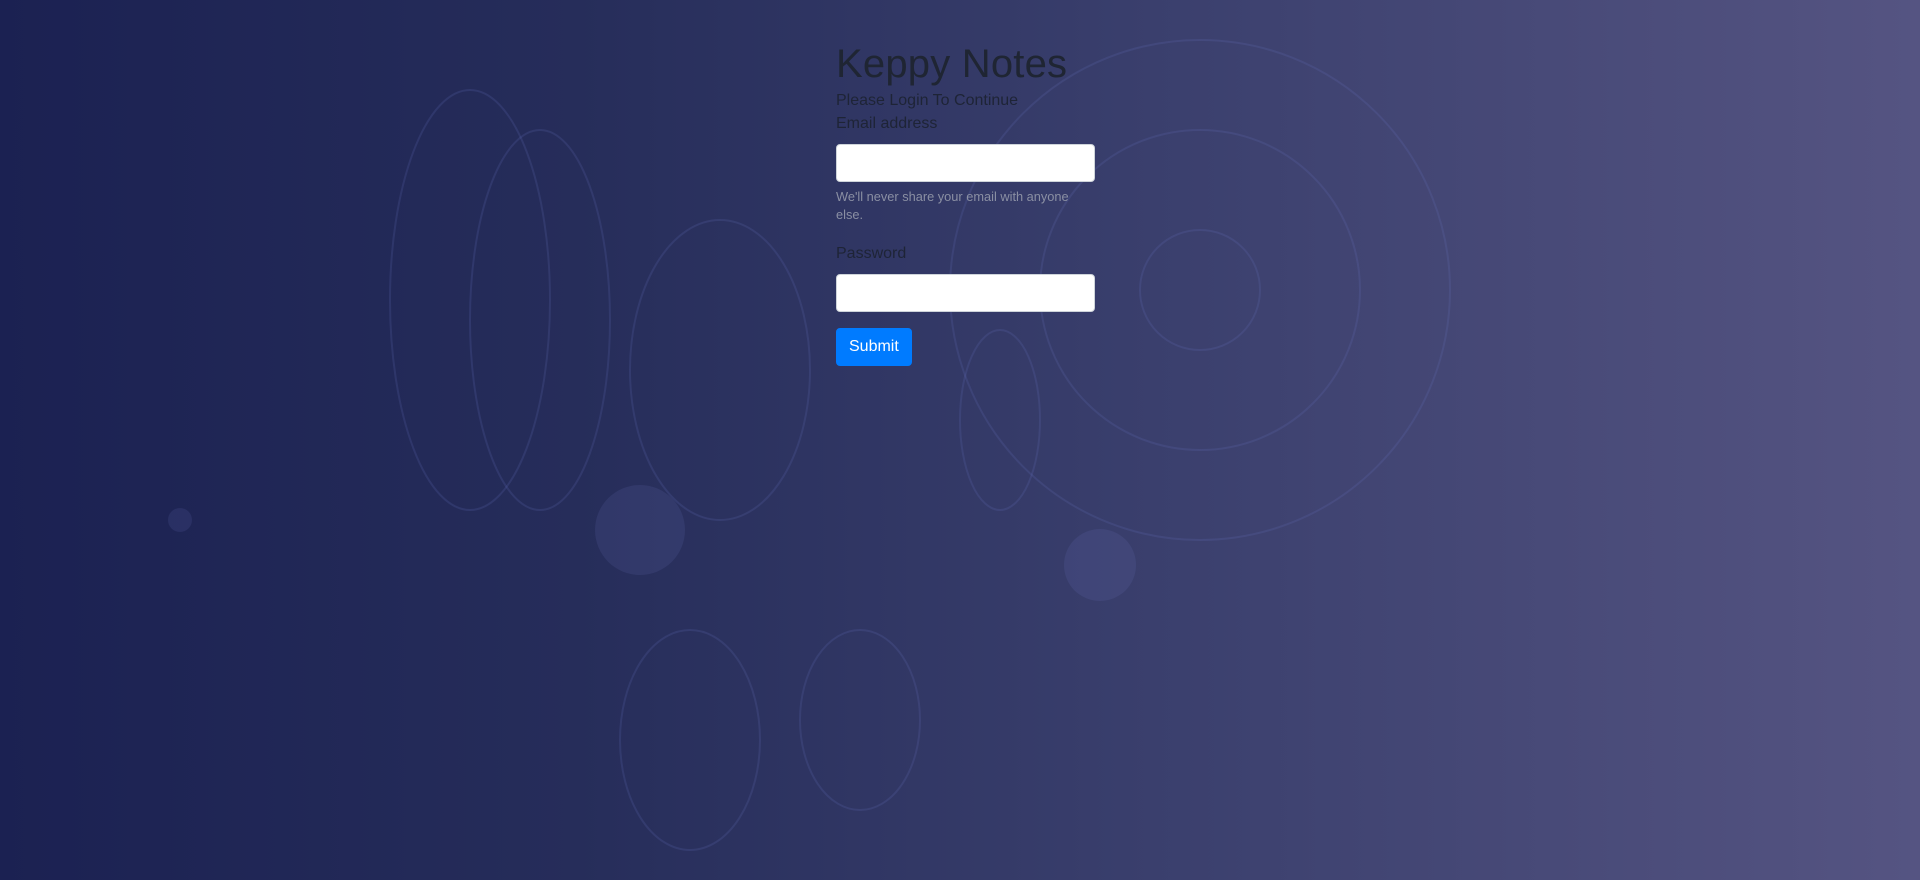 Image resolution: width=1920 pixels, height=880 pixels. I want to click on page-title: Keppy Notes, so click(952, 64).